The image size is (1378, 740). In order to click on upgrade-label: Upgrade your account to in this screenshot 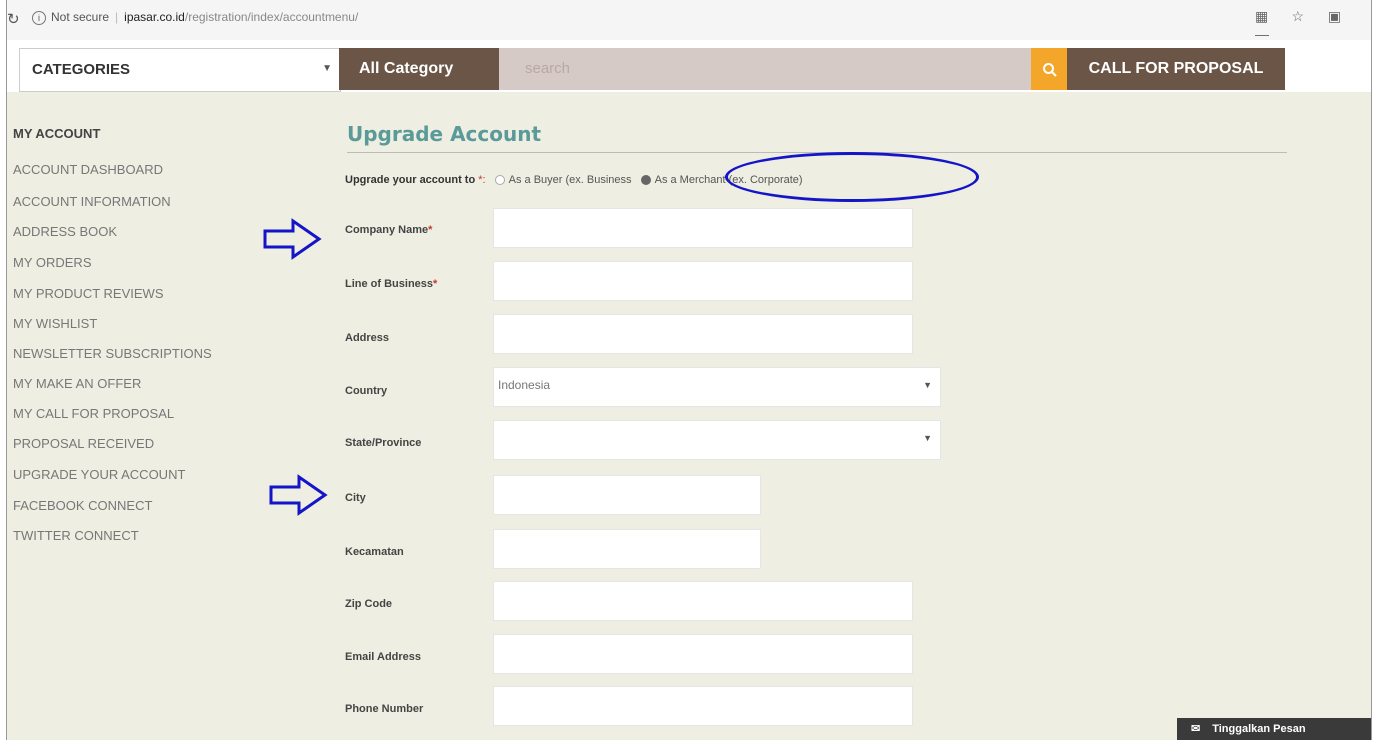, I will do `click(410, 180)`.